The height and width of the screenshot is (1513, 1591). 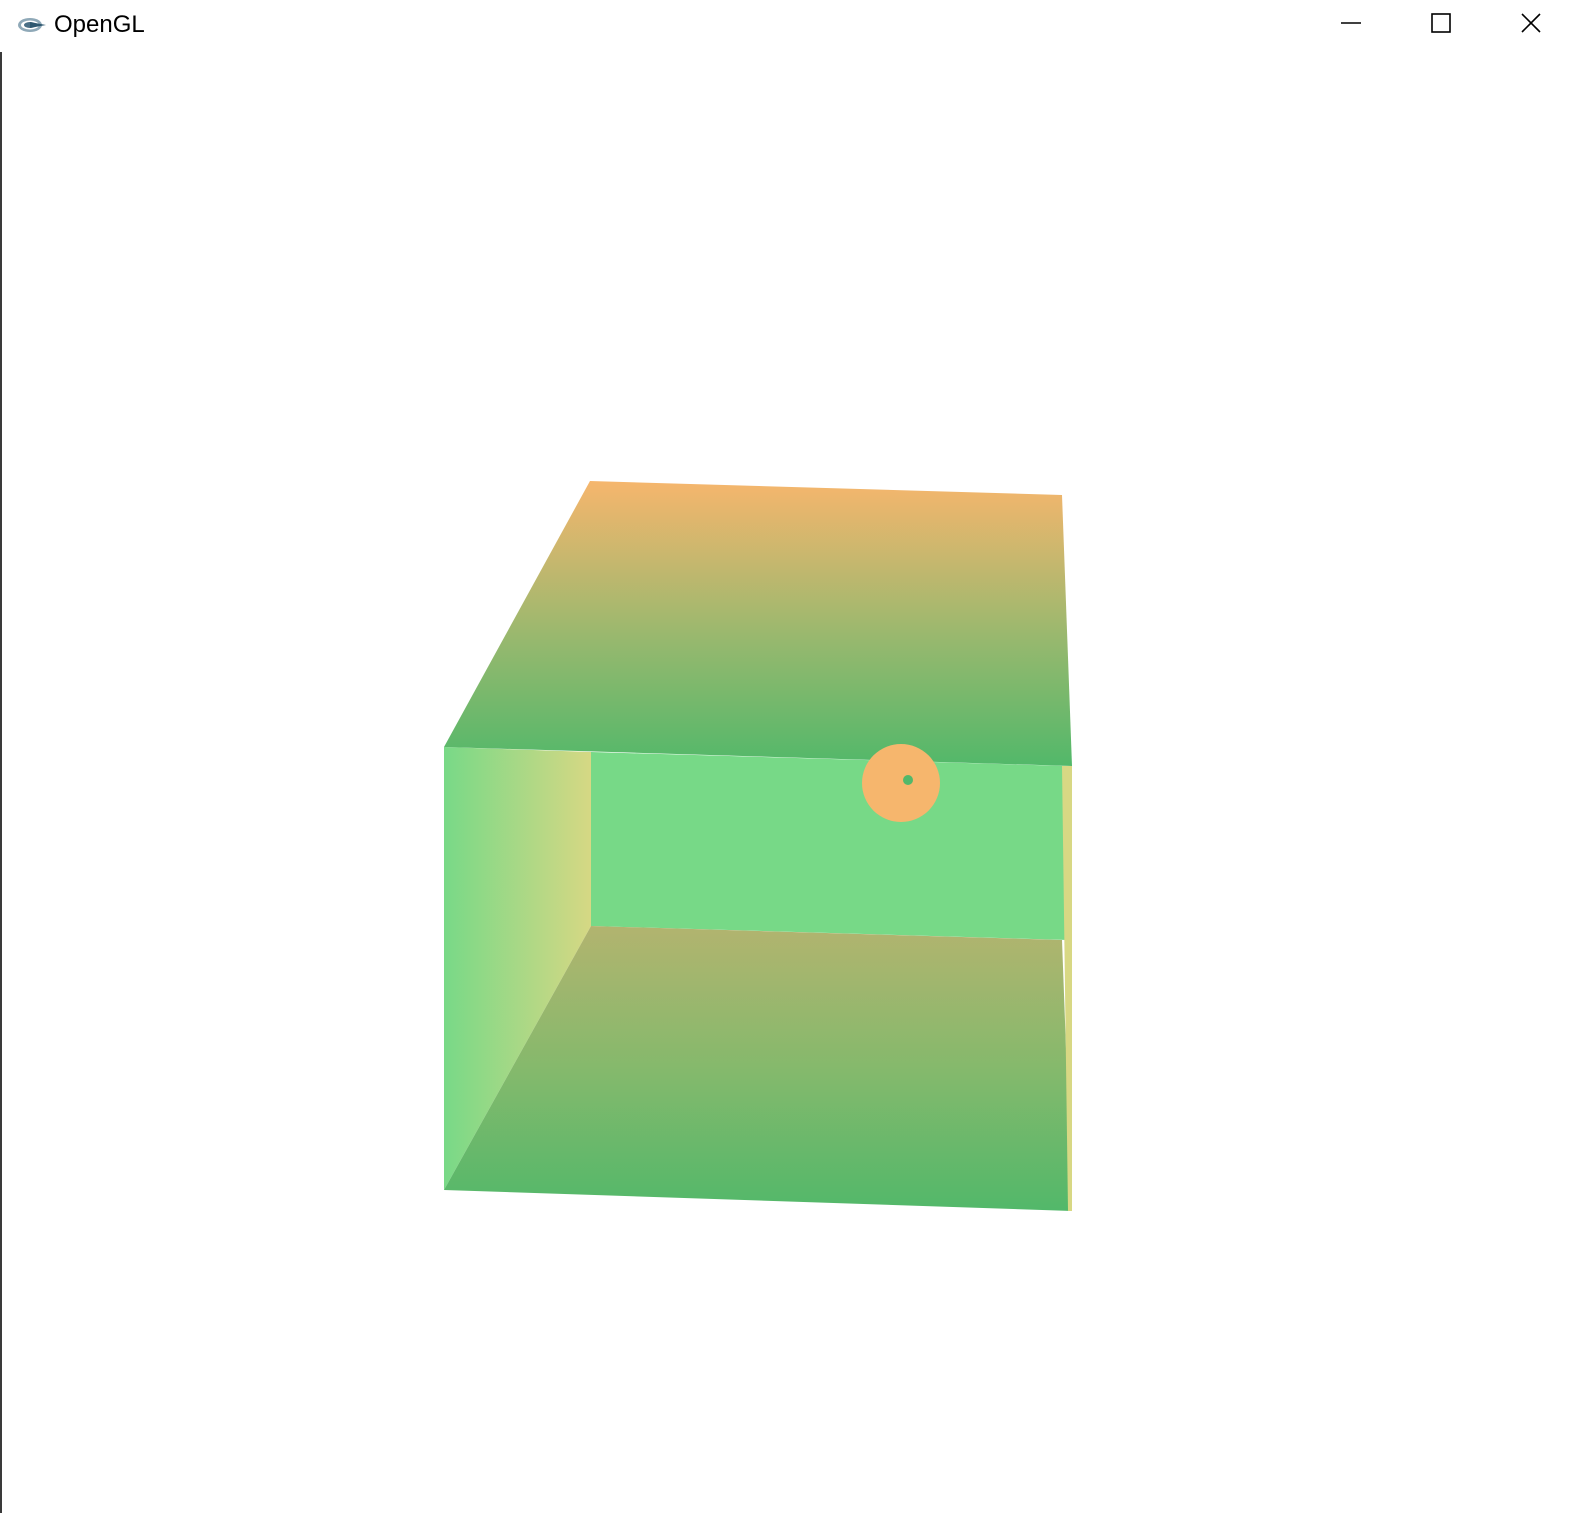 I want to click on opengl-logo-icon, so click(x=32, y=25).